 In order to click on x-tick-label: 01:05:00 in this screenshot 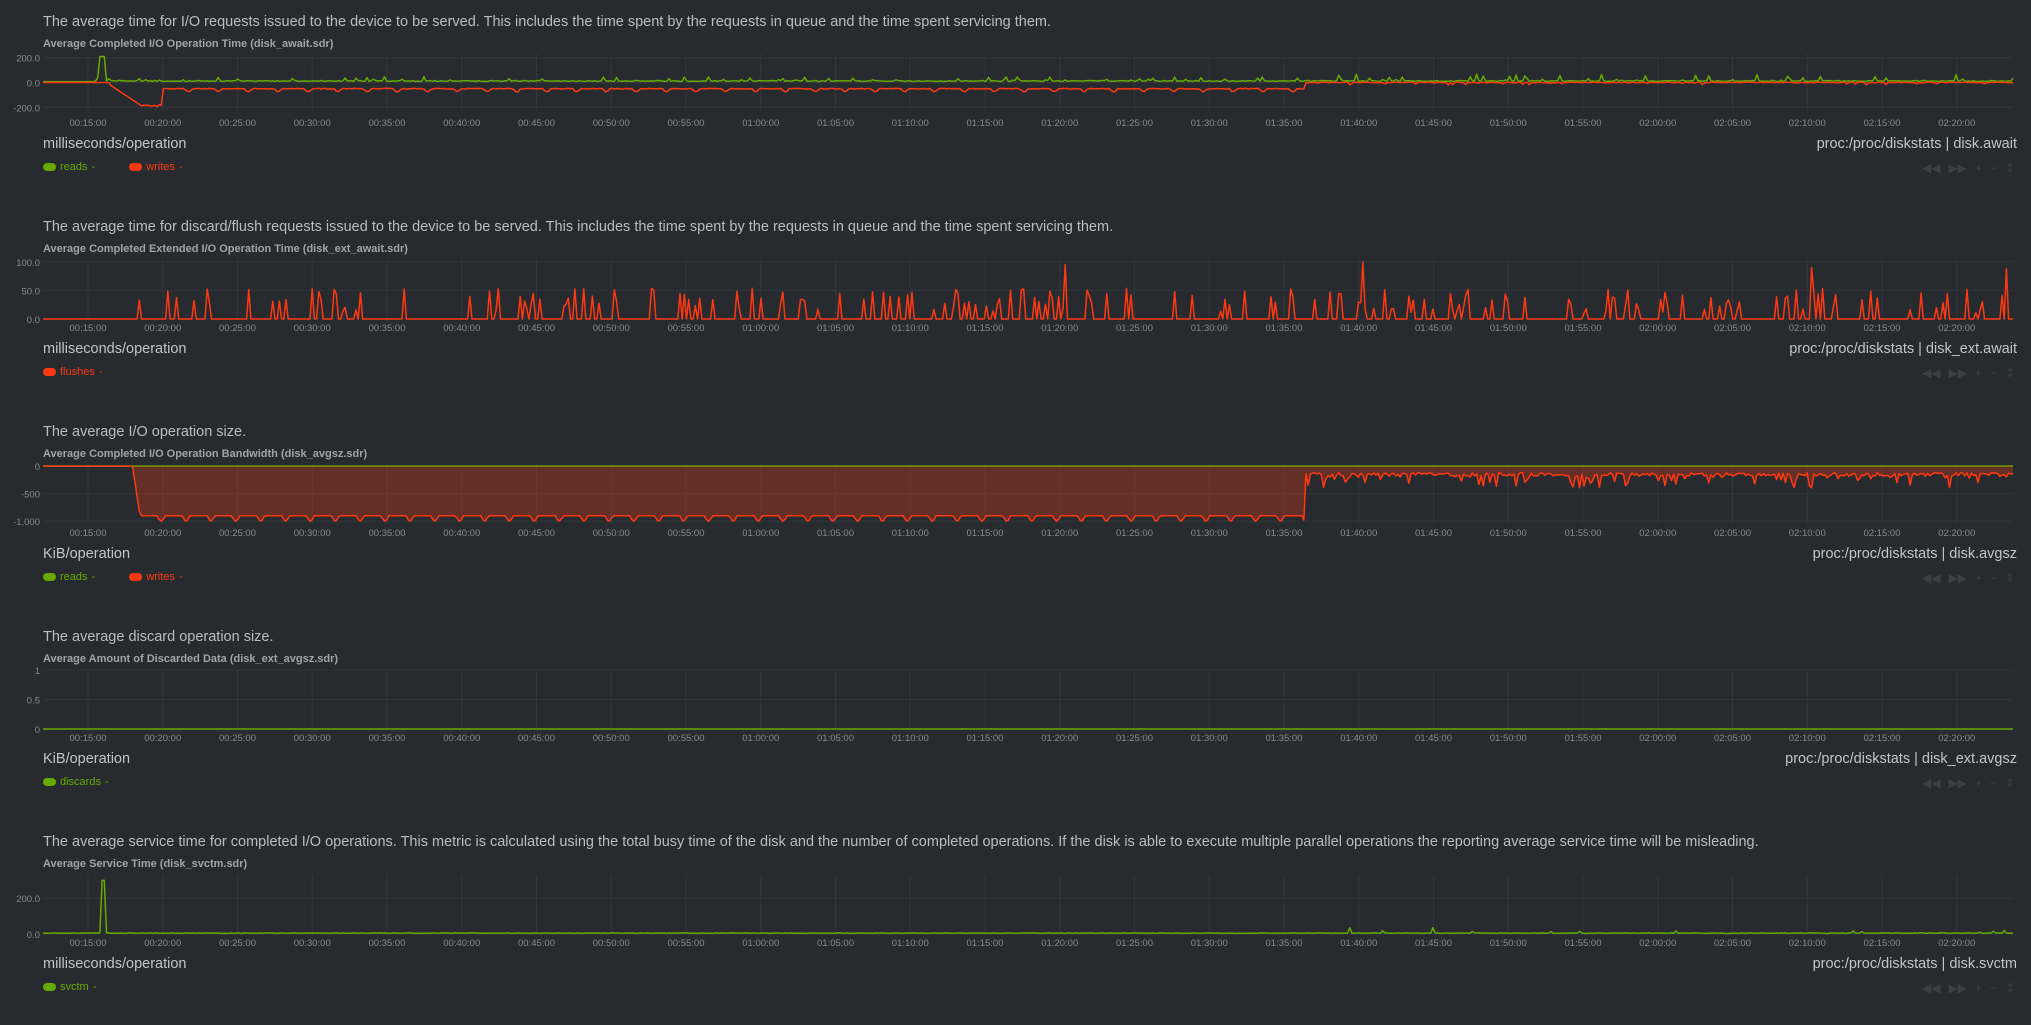, I will do `click(835, 533)`.